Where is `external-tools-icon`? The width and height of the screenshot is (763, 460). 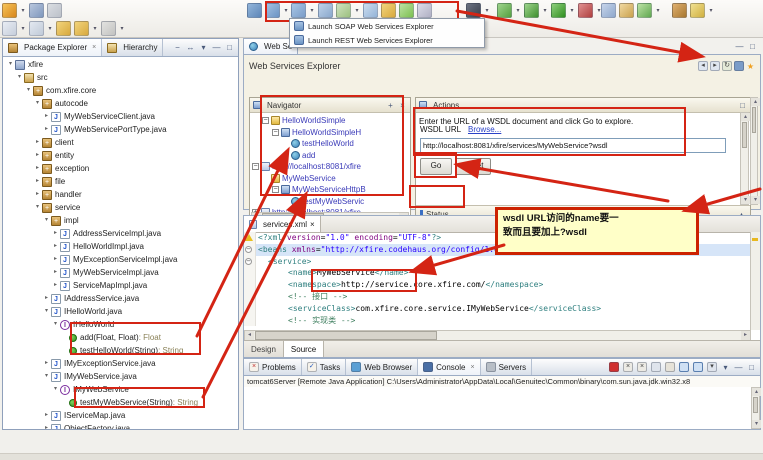 external-tools-icon is located at coordinates (504, 10).